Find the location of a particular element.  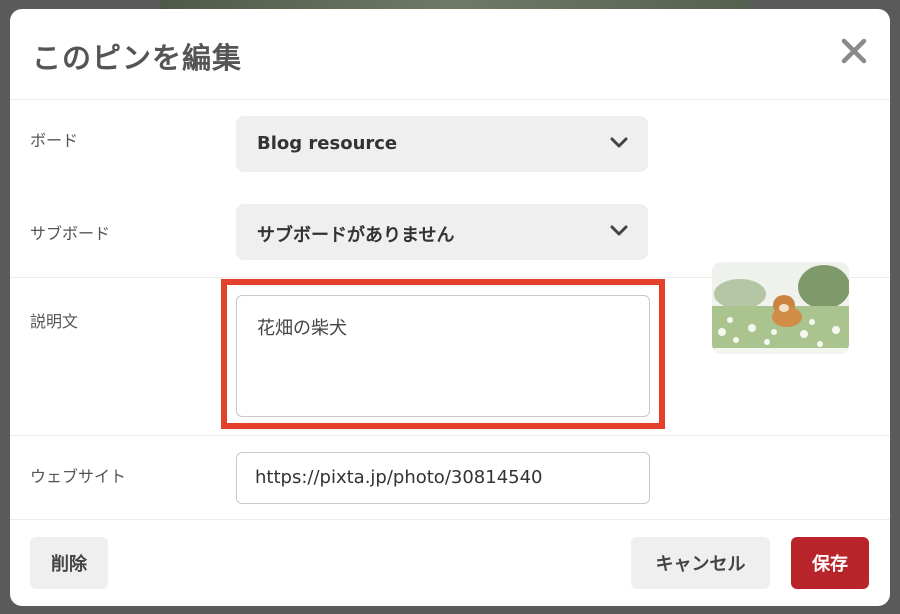

close-button is located at coordinates (854, 51).